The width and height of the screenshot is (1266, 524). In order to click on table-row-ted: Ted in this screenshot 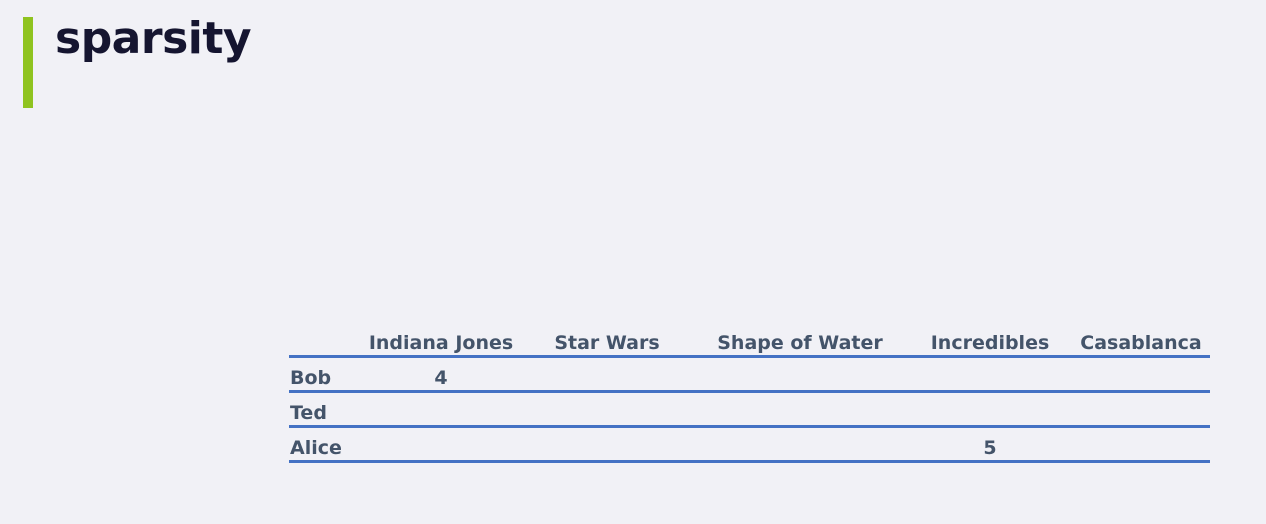, I will do `click(749, 410)`.